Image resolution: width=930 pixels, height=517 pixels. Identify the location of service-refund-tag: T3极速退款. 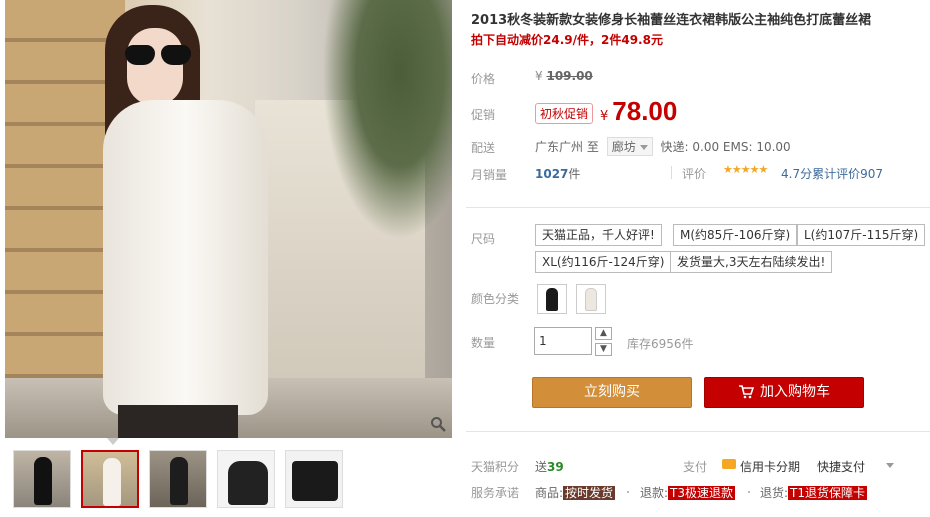
(702, 493).